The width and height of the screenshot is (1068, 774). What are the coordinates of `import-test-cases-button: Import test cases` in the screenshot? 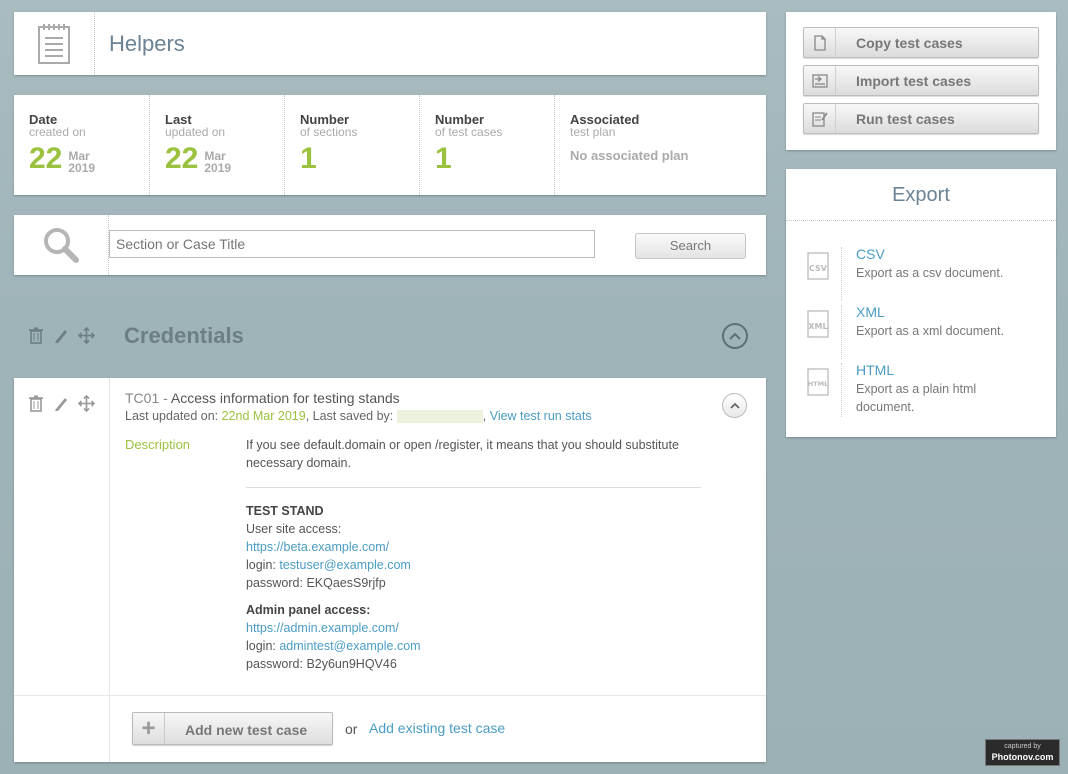 It's located at (921, 80).